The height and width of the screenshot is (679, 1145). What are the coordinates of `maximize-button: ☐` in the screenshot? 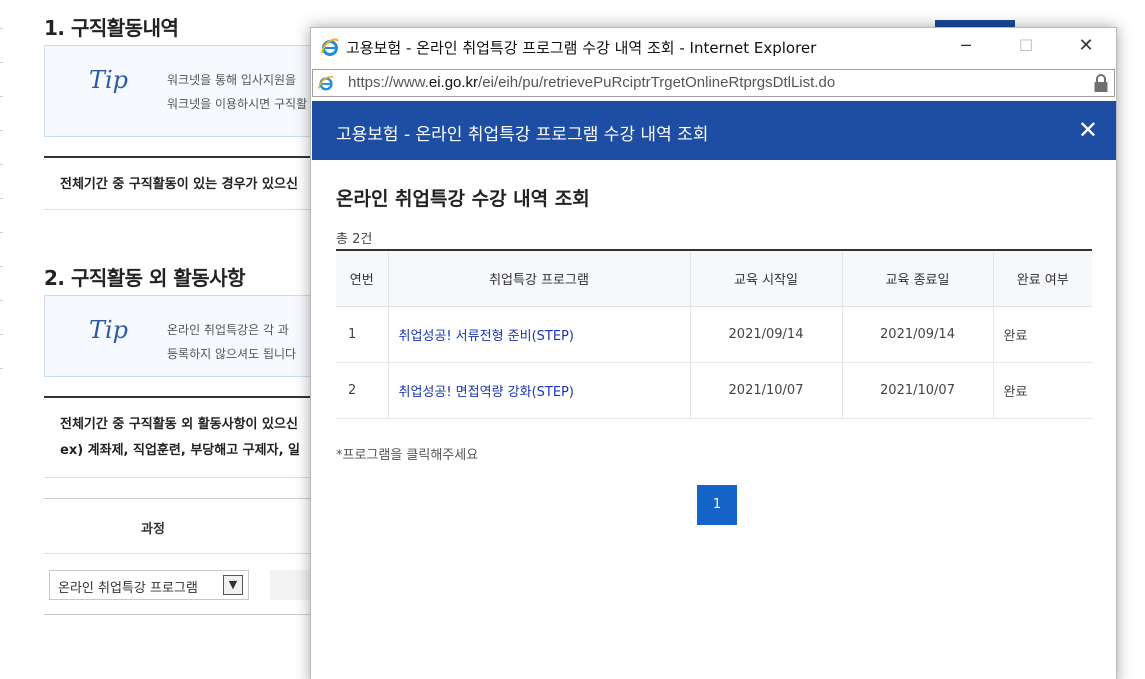 It's located at (1026, 47).